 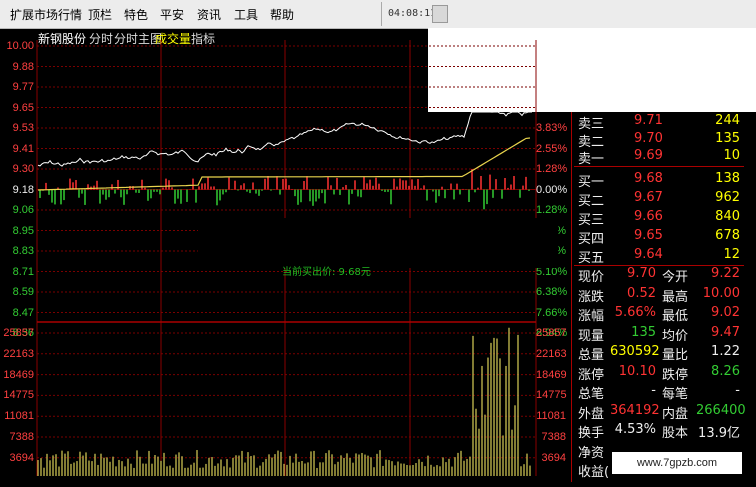 What do you see at coordinates (23, 312) in the screenshot?
I see `price-tick-left: 8.47` at bounding box center [23, 312].